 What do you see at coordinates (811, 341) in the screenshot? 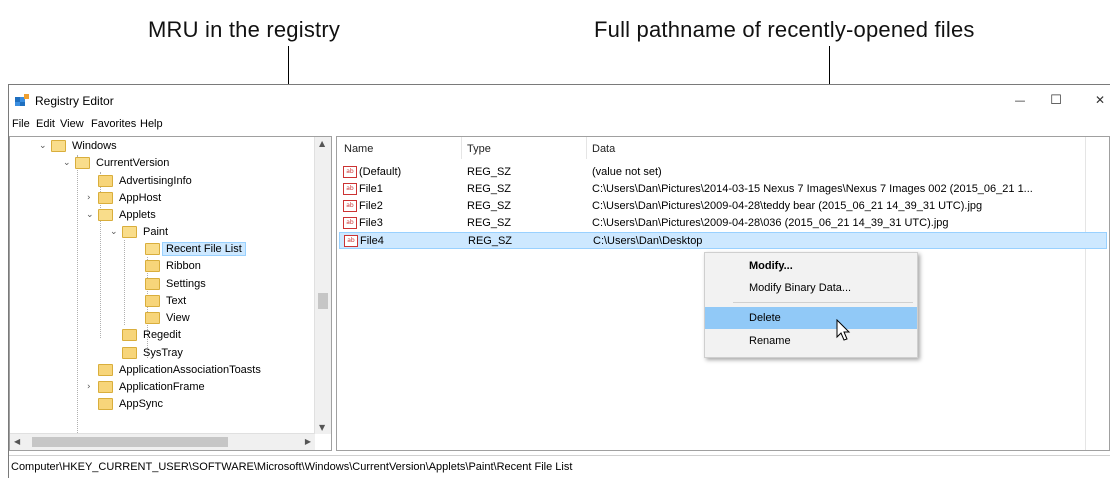
I see `menu-item-rename: Rename` at bounding box center [811, 341].